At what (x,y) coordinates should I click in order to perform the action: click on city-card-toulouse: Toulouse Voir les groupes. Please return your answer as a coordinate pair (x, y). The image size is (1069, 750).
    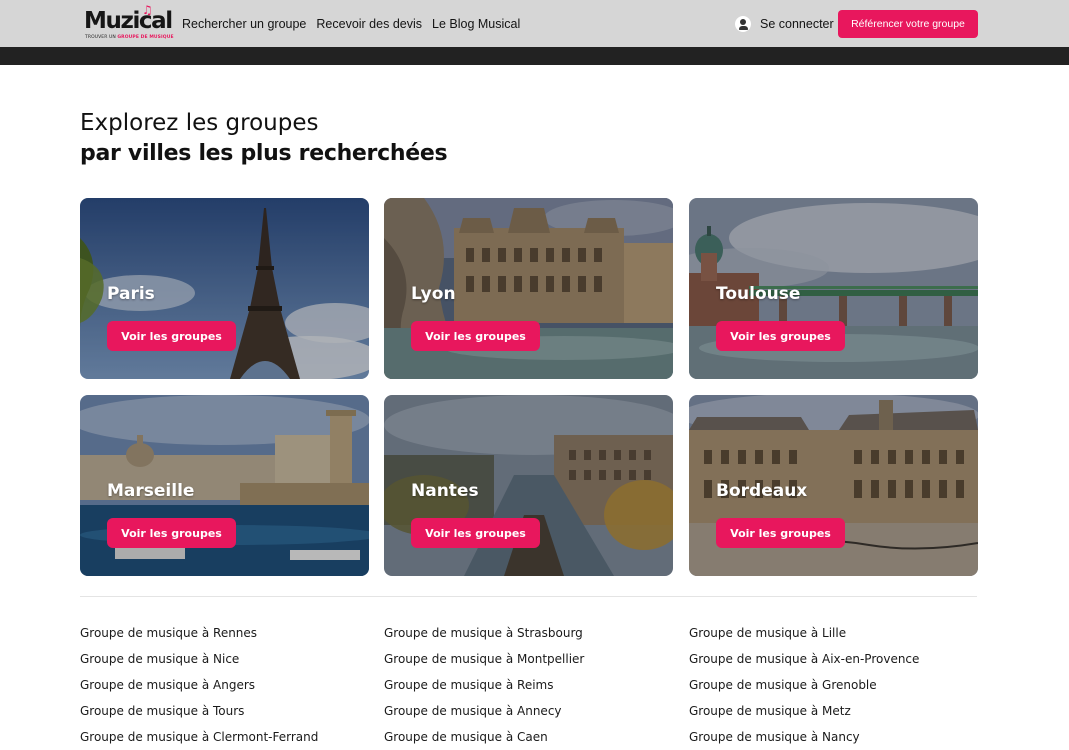
    Looking at the image, I should click on (833, 288).